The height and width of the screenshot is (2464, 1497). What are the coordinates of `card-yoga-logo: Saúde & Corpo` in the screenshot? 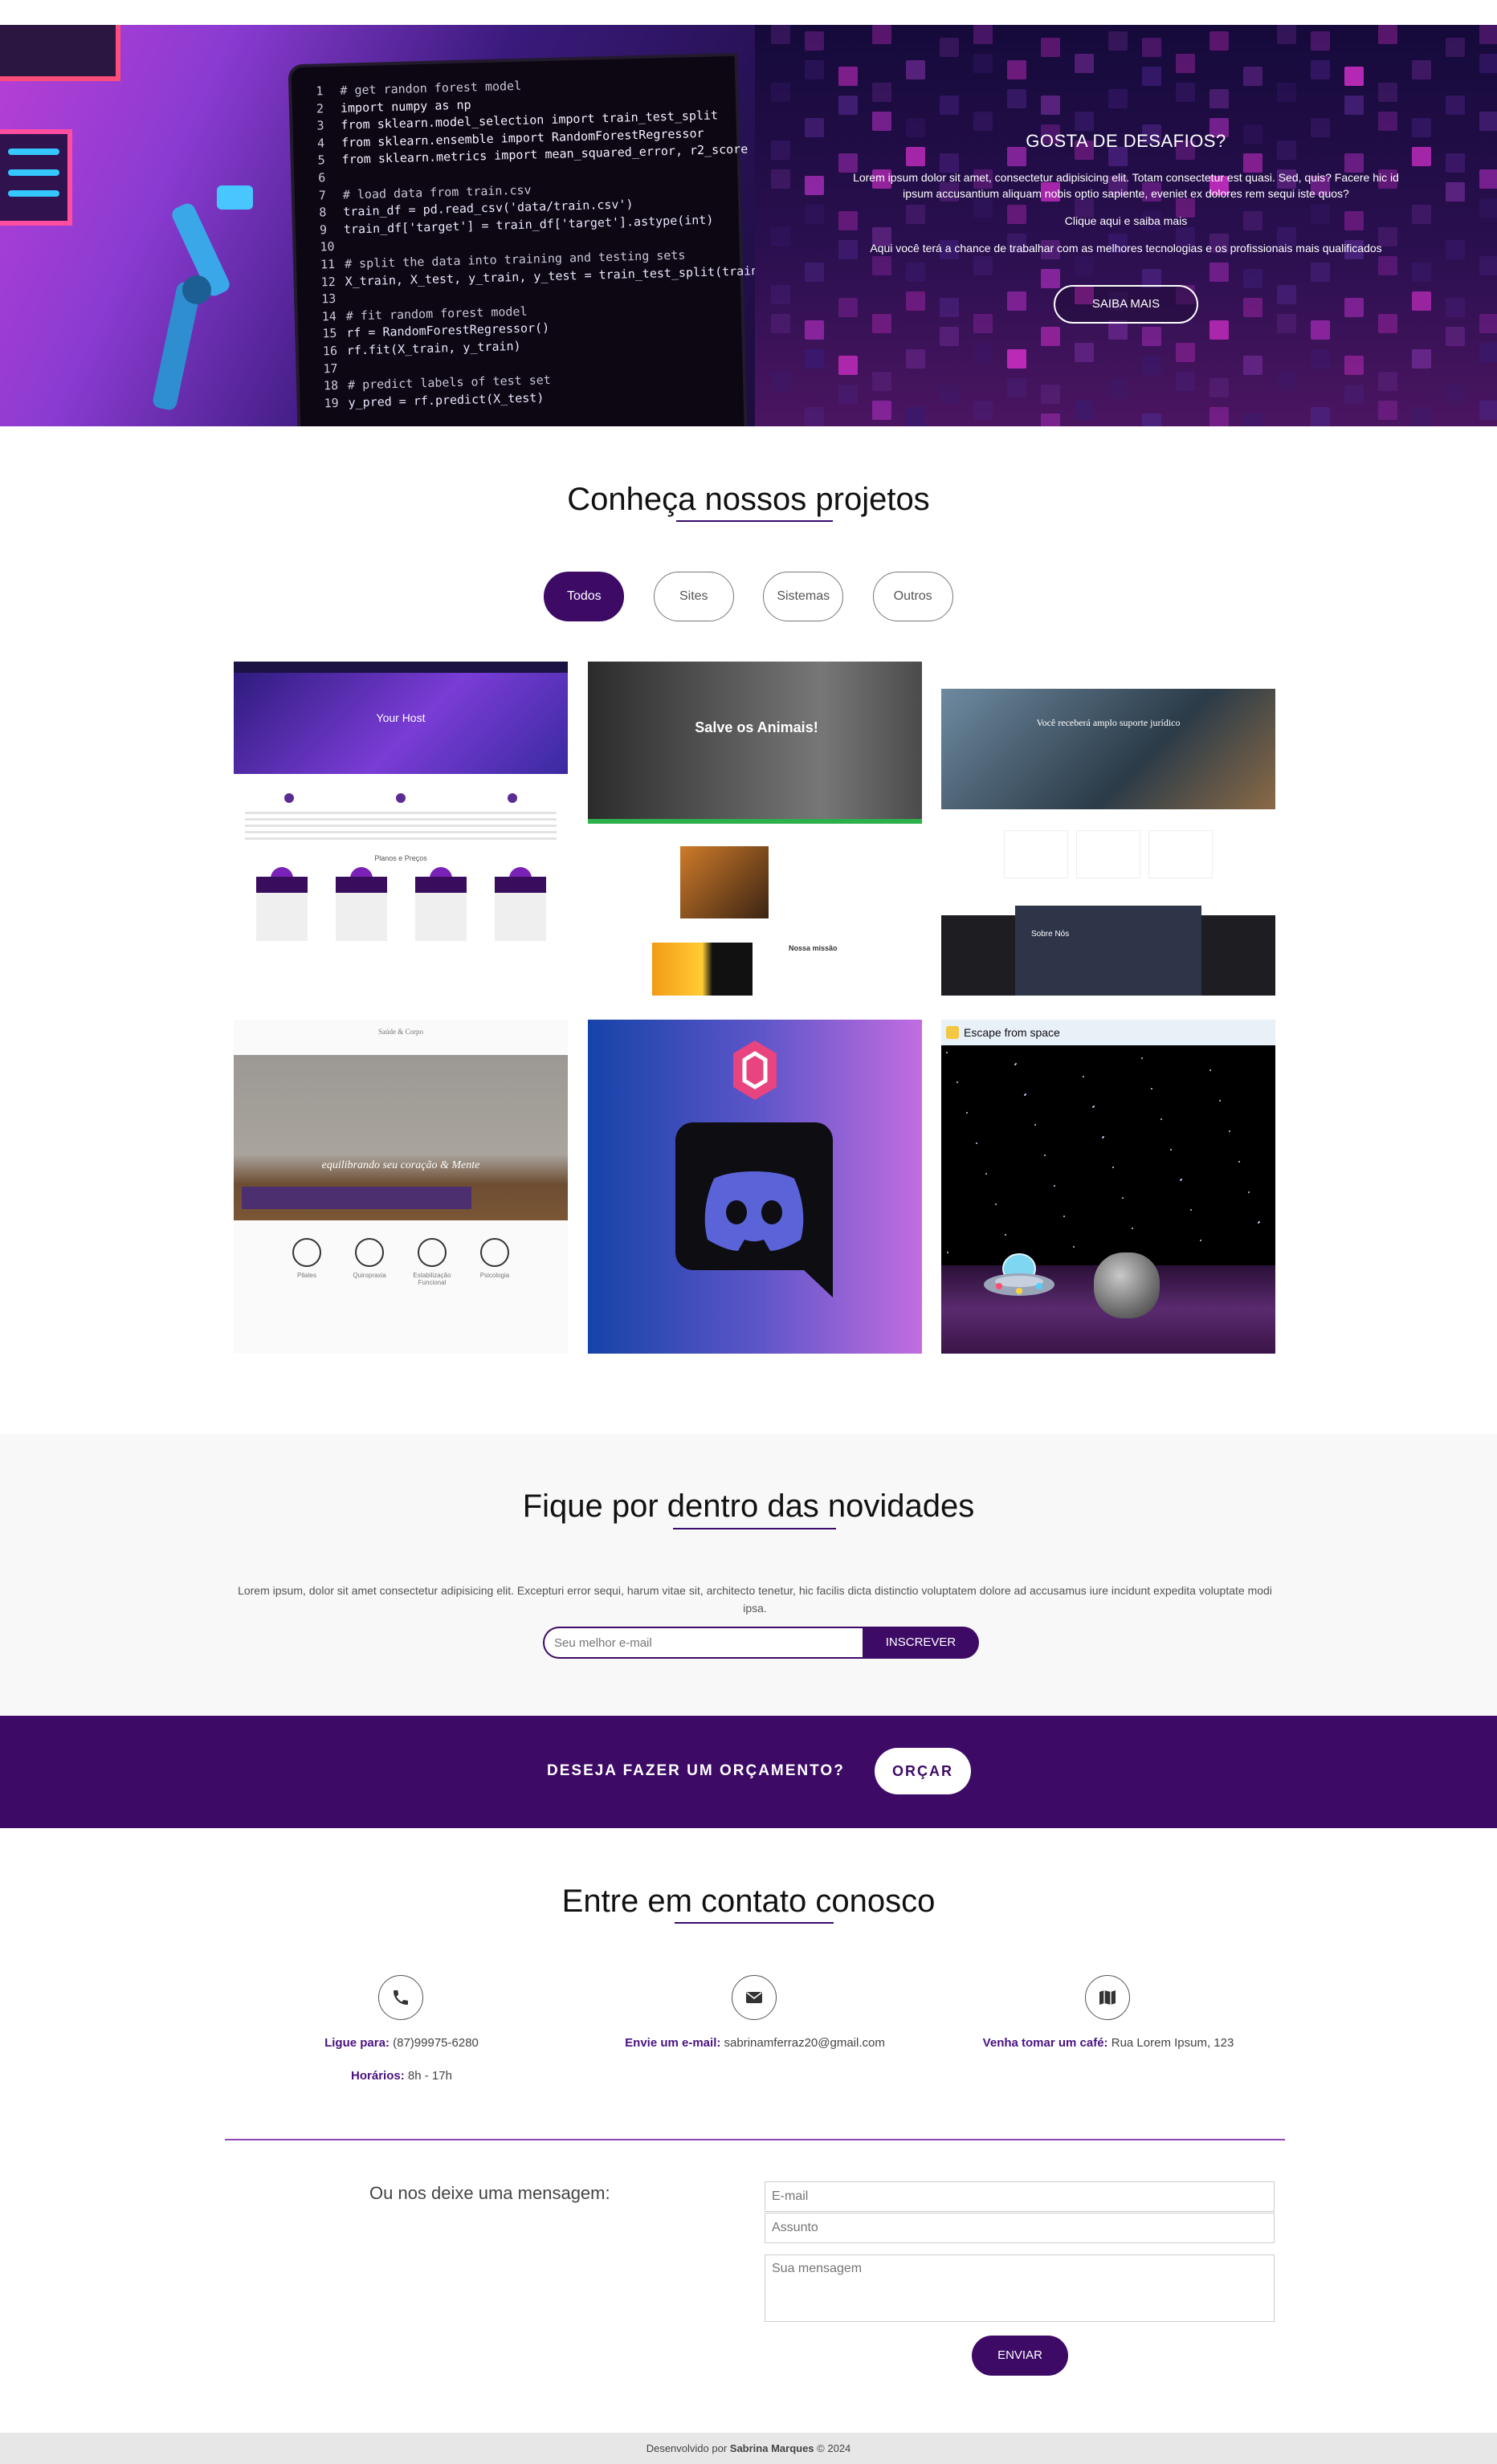 It's located at (401, 1032).